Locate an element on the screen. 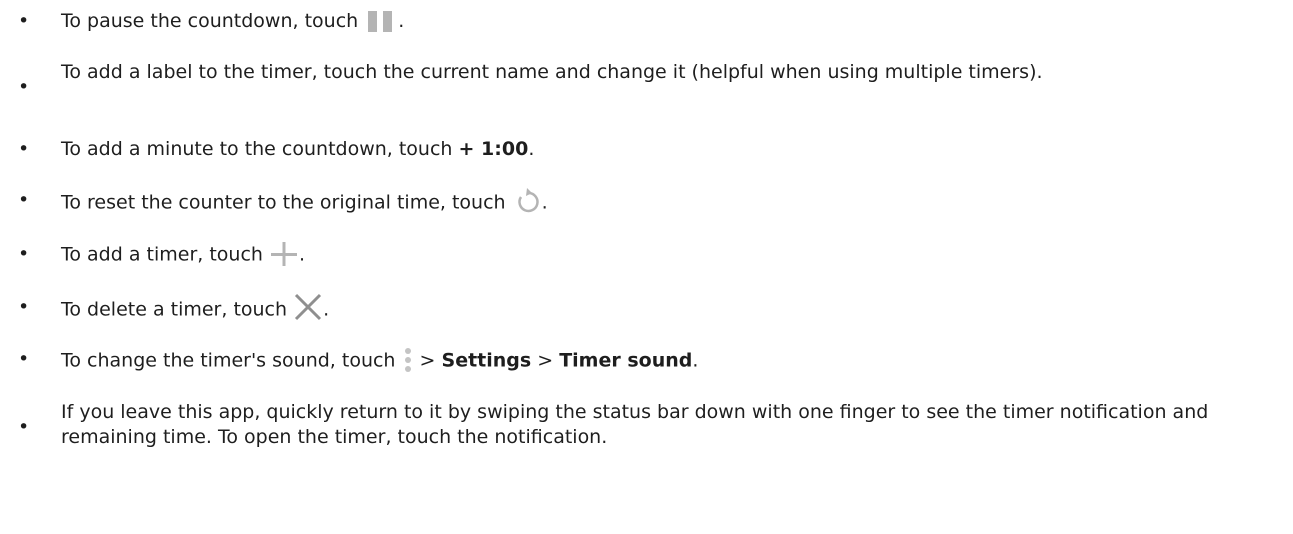  reset-icon is located at coordinates (527, 201).